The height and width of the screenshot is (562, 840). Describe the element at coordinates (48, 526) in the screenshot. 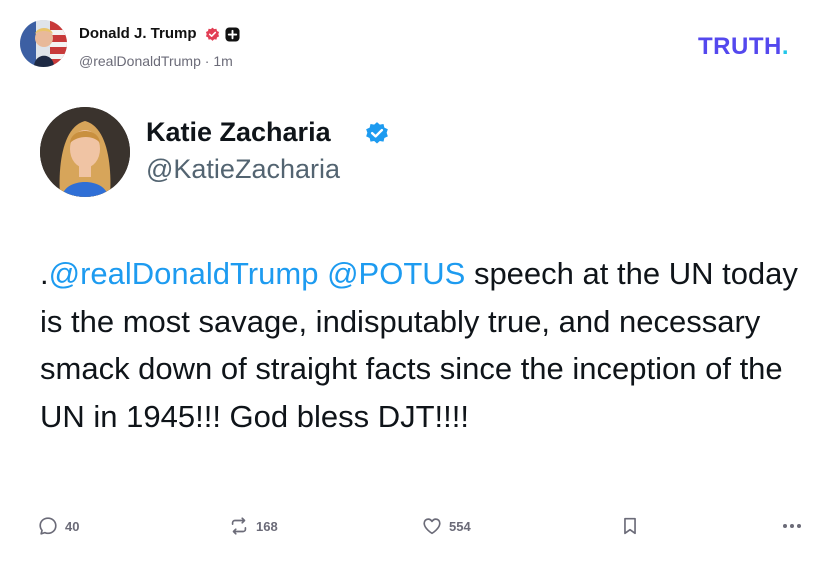

I see `reply-icon` at that location.